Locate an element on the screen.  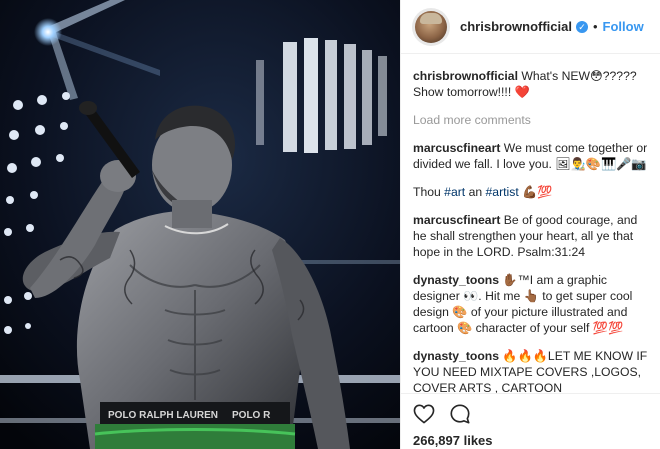
header-username: chrisbrownofficial is located at coordinates (516, 26).